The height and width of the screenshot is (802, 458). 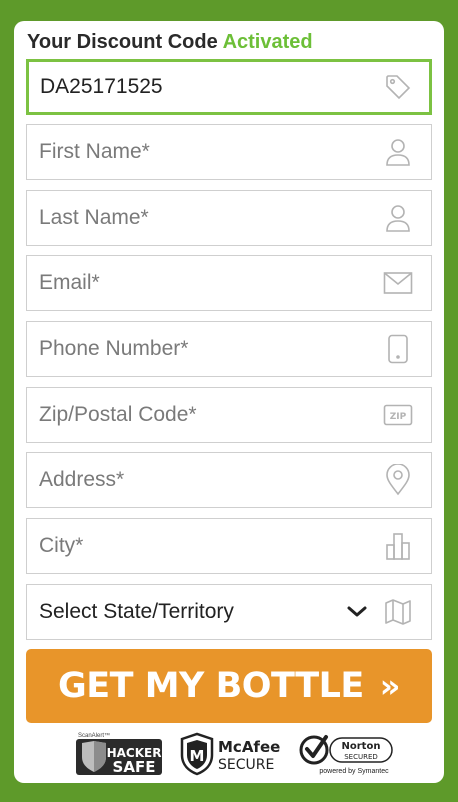 What do you see at coordinates (229, 283) in the screenshot?
I see `email-field: Email*` at bounding box center [229, 283].